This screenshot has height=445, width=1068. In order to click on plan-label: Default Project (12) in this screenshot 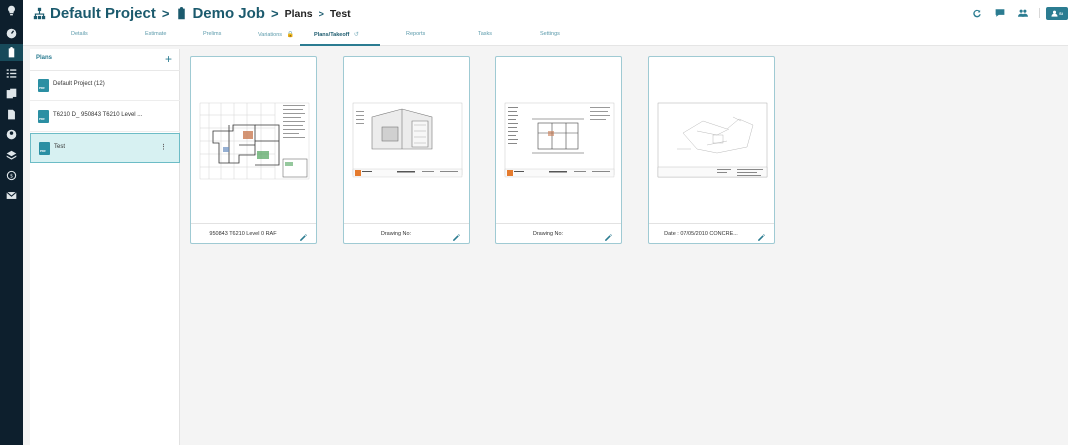, I will do `click(79, 84)`.